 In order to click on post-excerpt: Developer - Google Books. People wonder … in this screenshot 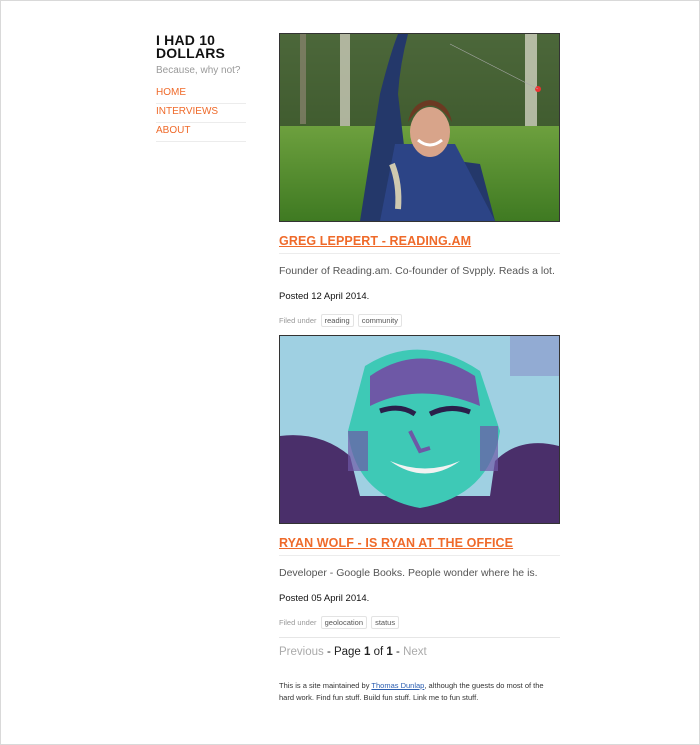, I will do `click(408, 573)`.